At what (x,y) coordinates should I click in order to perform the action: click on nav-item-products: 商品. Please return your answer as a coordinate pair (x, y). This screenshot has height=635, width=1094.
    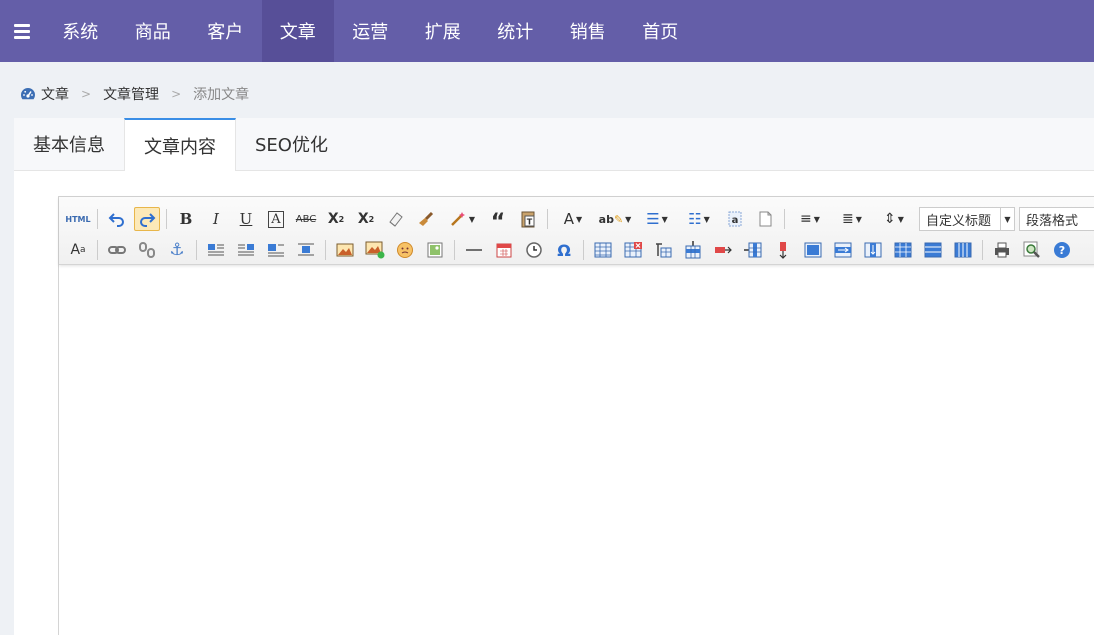
    Looking at the image, I should click on (153, 31).